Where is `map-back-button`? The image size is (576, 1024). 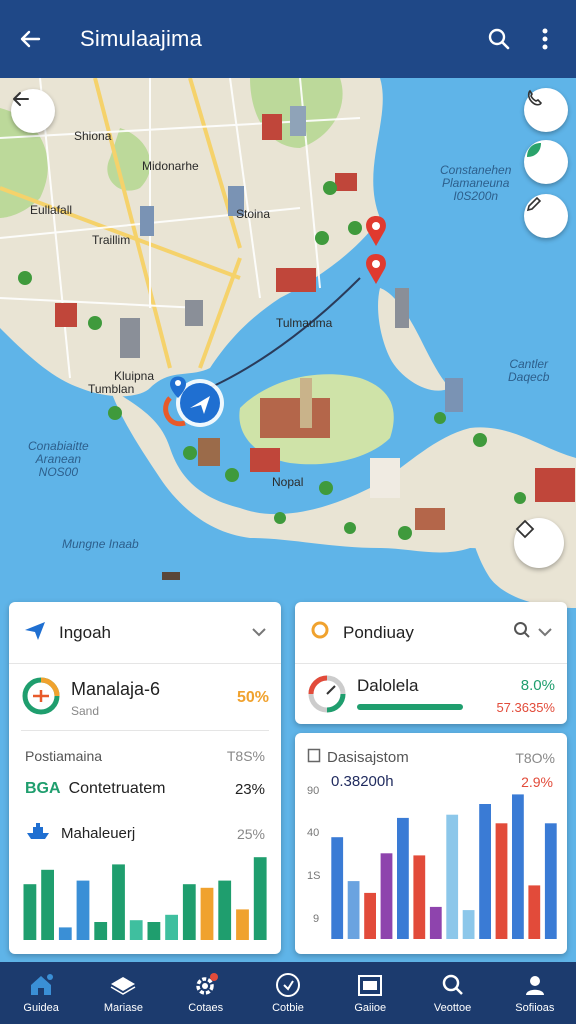 map-back-button is located at coordinates (33, 111).